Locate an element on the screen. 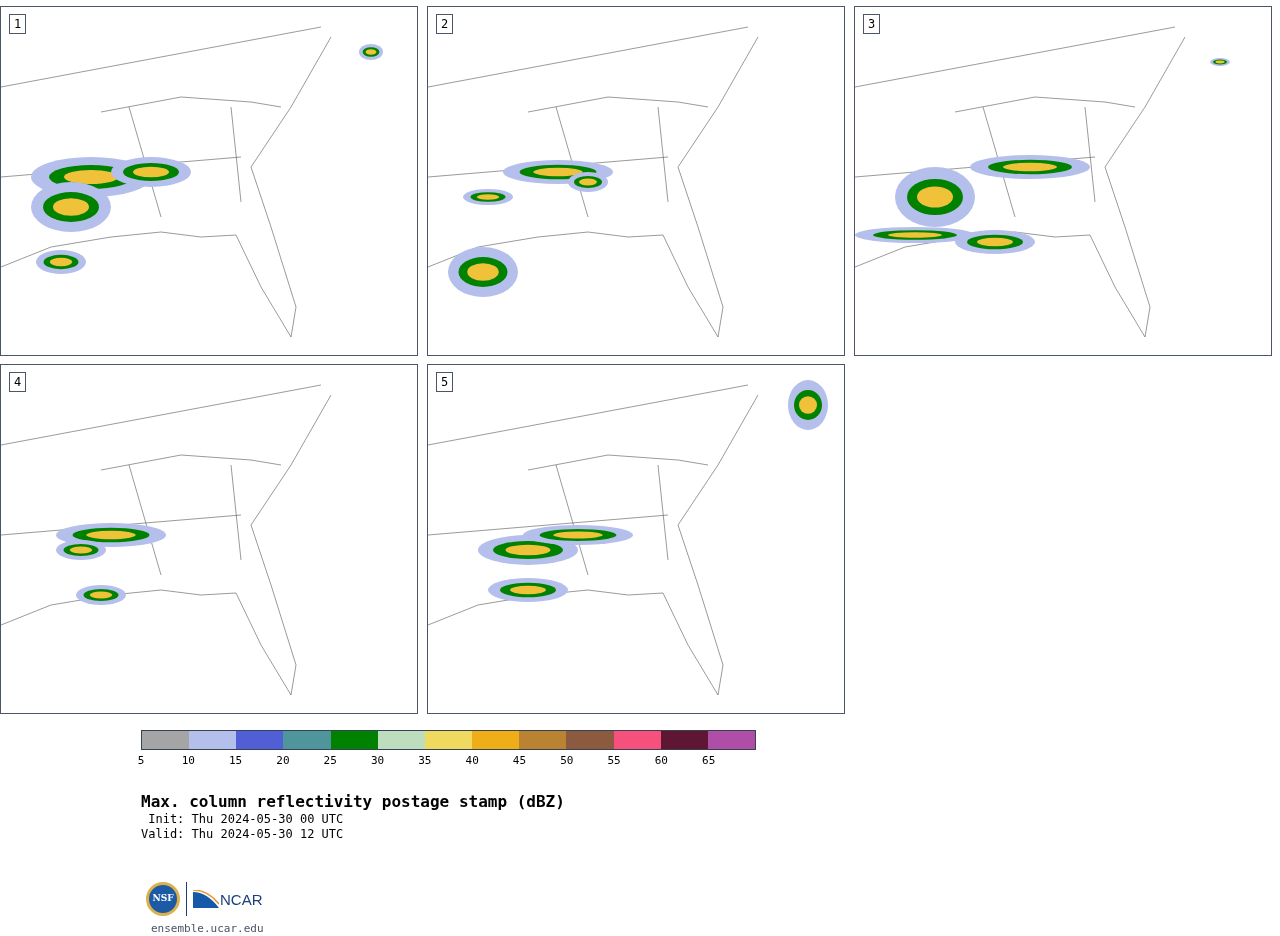 The image size is (1280, 936). tick-label: 40 is located at coordinates (472, 761).